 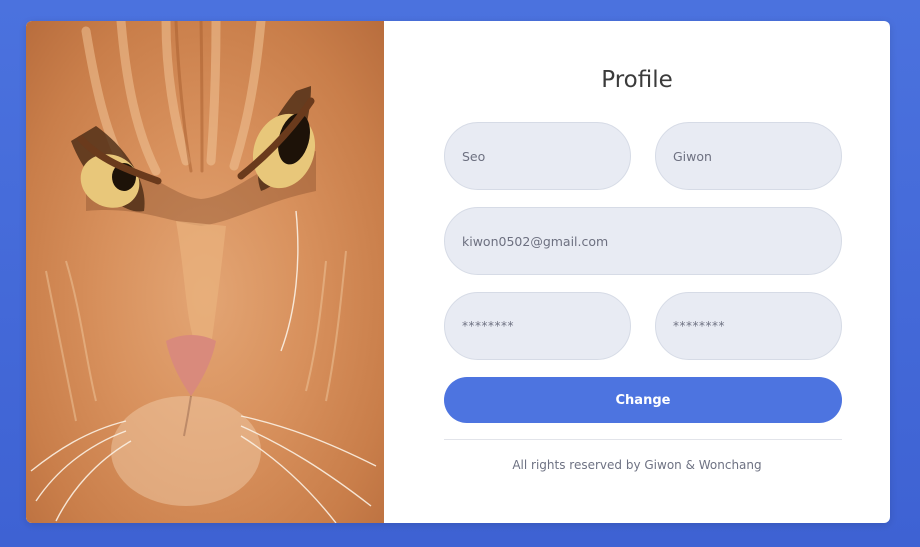 I want to click on last-name-input, so click(x=748, y=156).